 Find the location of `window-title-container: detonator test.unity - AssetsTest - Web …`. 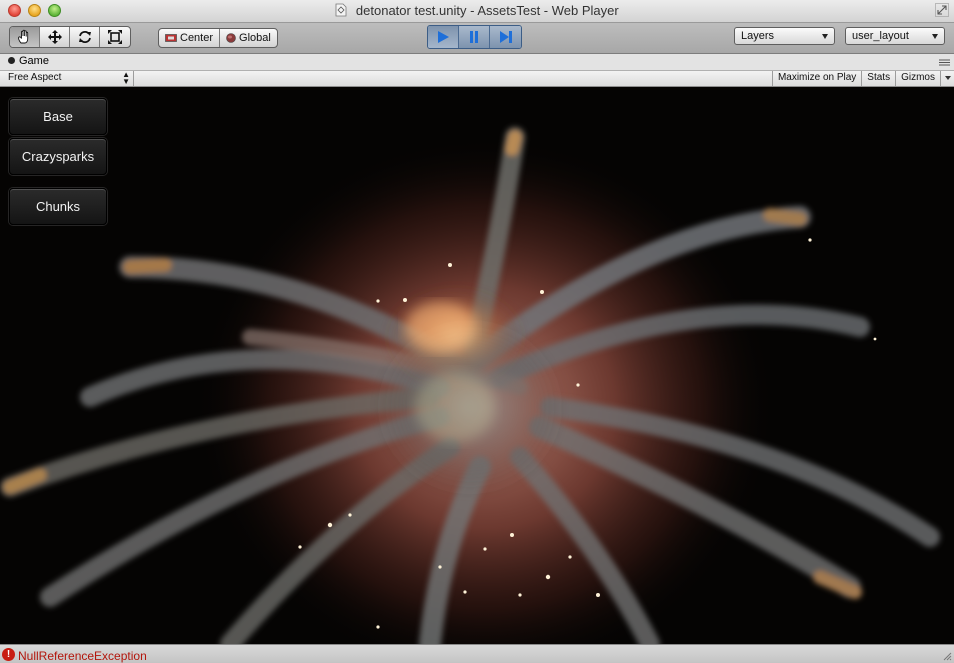

window-title-container: detonator test.unity - AssetsTest - Web … is located at coordinates (477, 10).